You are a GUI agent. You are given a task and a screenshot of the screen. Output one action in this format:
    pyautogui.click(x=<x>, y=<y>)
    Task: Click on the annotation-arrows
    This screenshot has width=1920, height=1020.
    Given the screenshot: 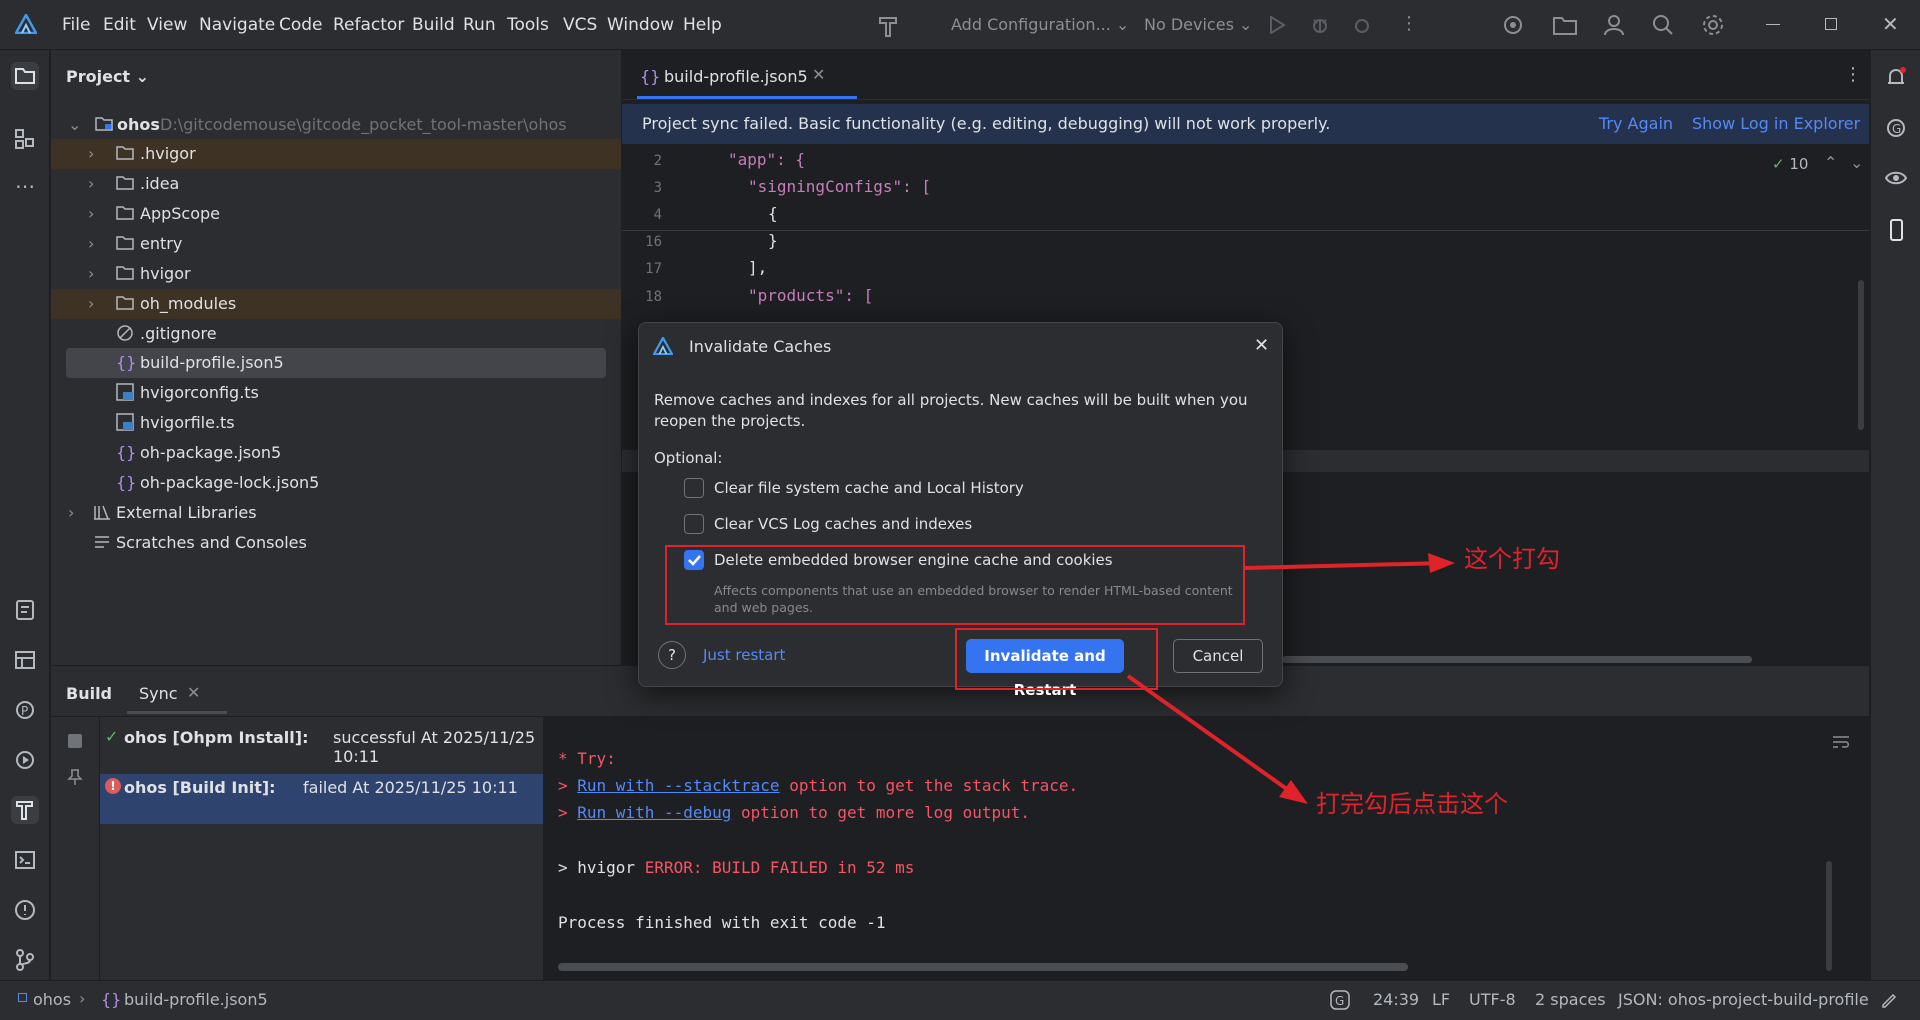 What is the action you would take?
    pyautogui.click(x=1290, y=678)
    